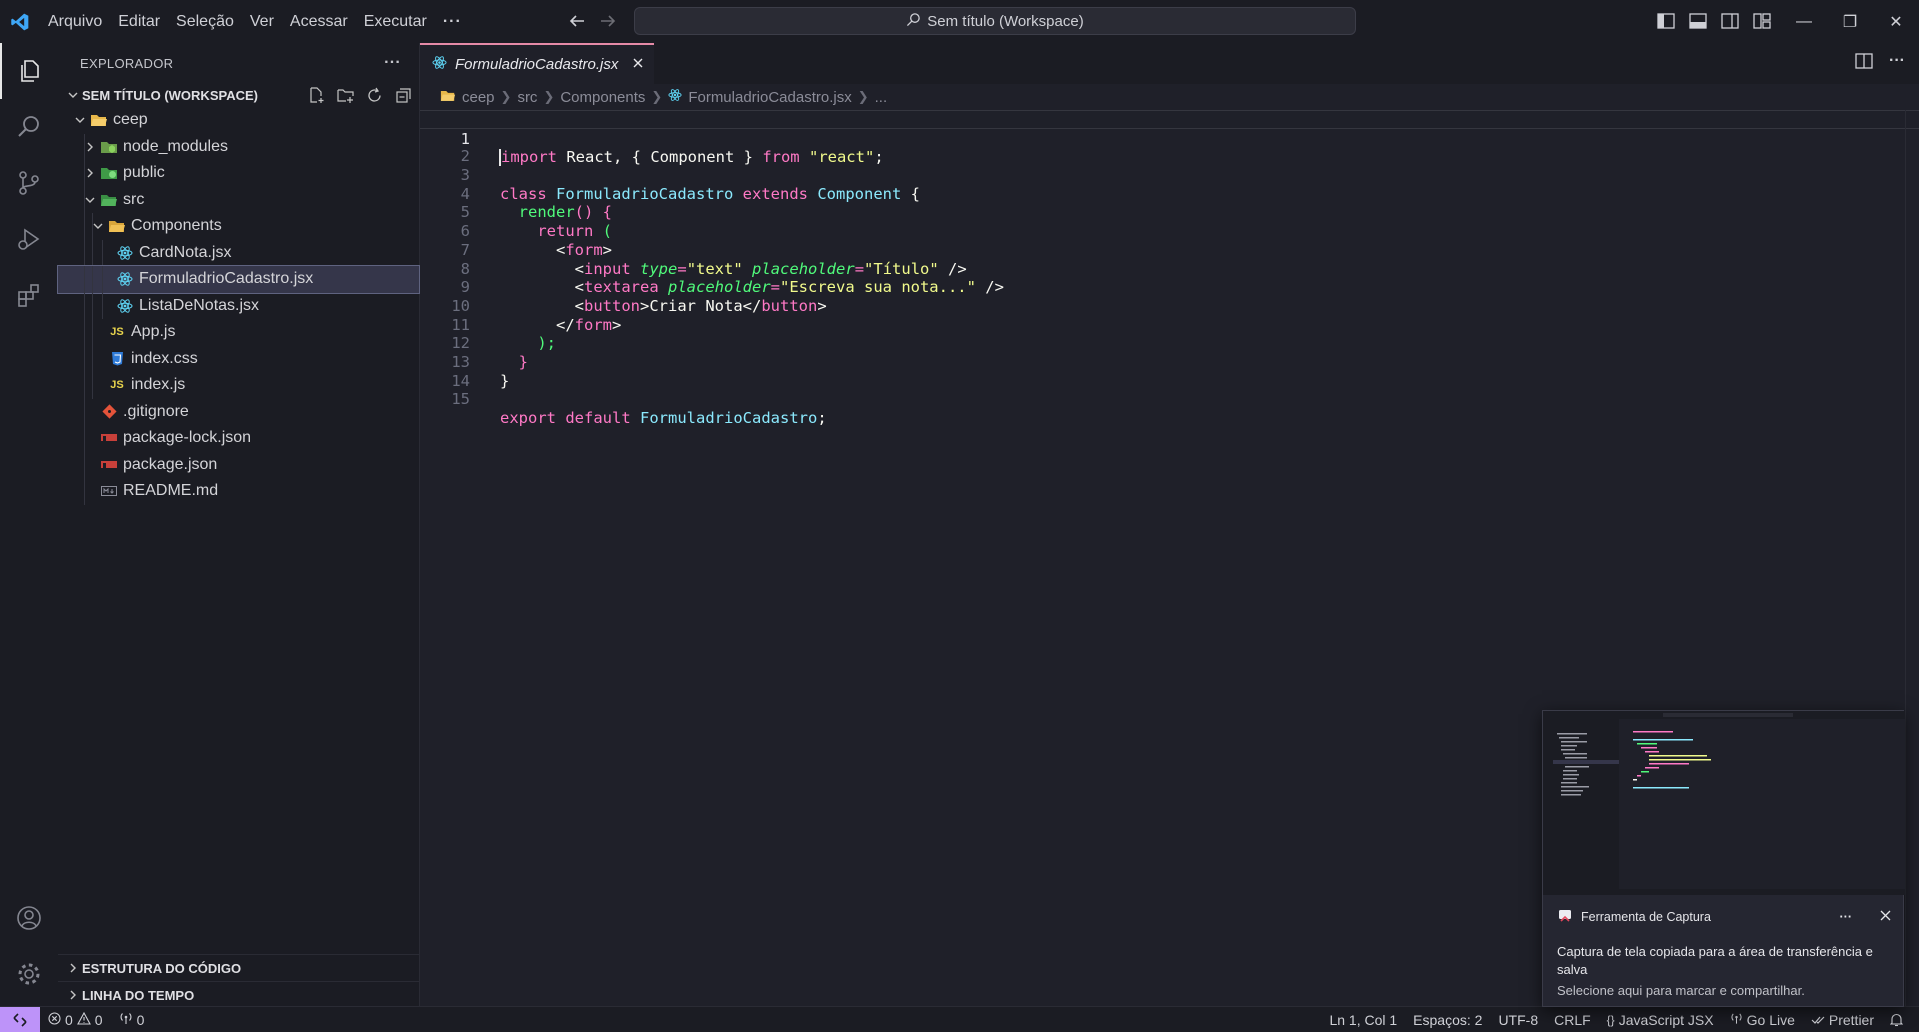 The width and height of the screenshot is (1919, 1032). I want to click on tree-item-src: src, so click(238, 199).